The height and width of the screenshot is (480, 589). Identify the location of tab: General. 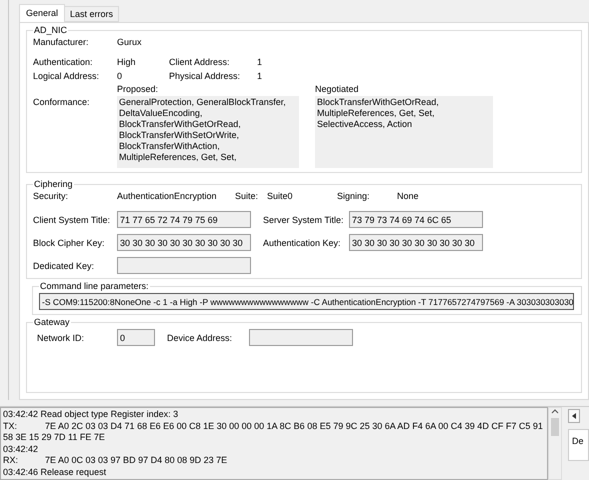
(42, 13).